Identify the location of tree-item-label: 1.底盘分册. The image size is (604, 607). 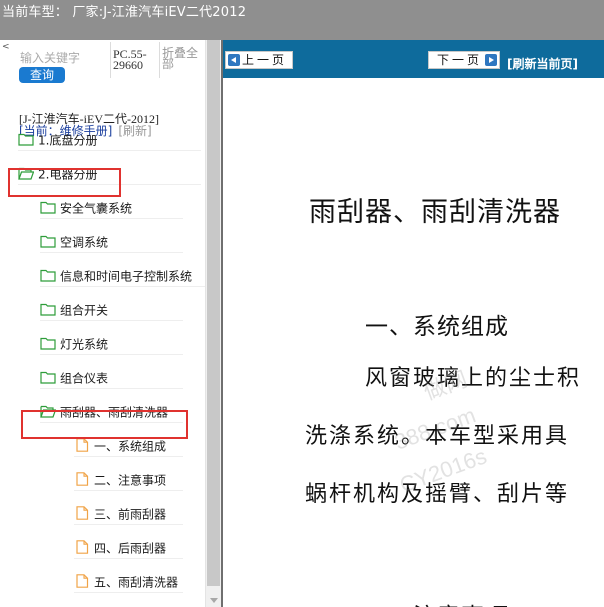
(68, 140).